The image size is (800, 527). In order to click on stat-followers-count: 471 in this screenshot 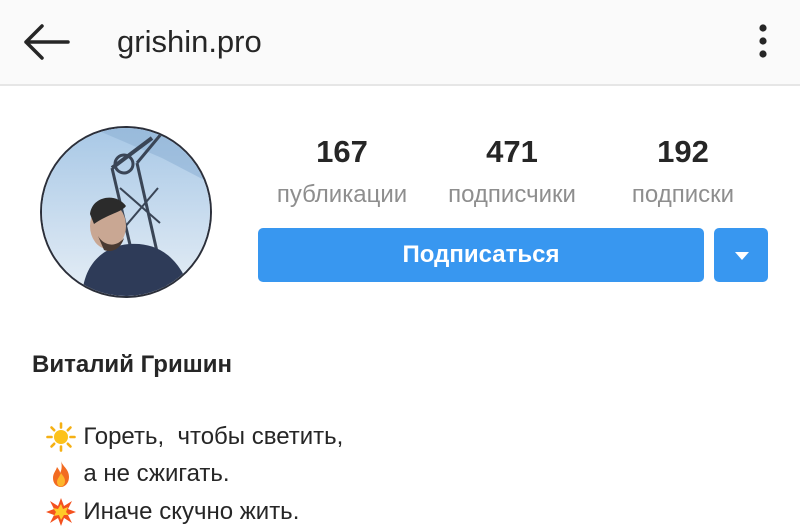, I will do `click(512, 151)`.